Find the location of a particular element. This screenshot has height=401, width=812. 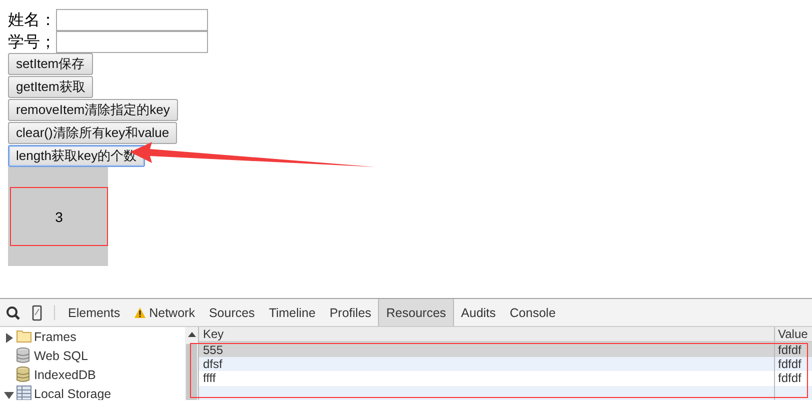

tab: Timeline is located at coordinates (292, 312).